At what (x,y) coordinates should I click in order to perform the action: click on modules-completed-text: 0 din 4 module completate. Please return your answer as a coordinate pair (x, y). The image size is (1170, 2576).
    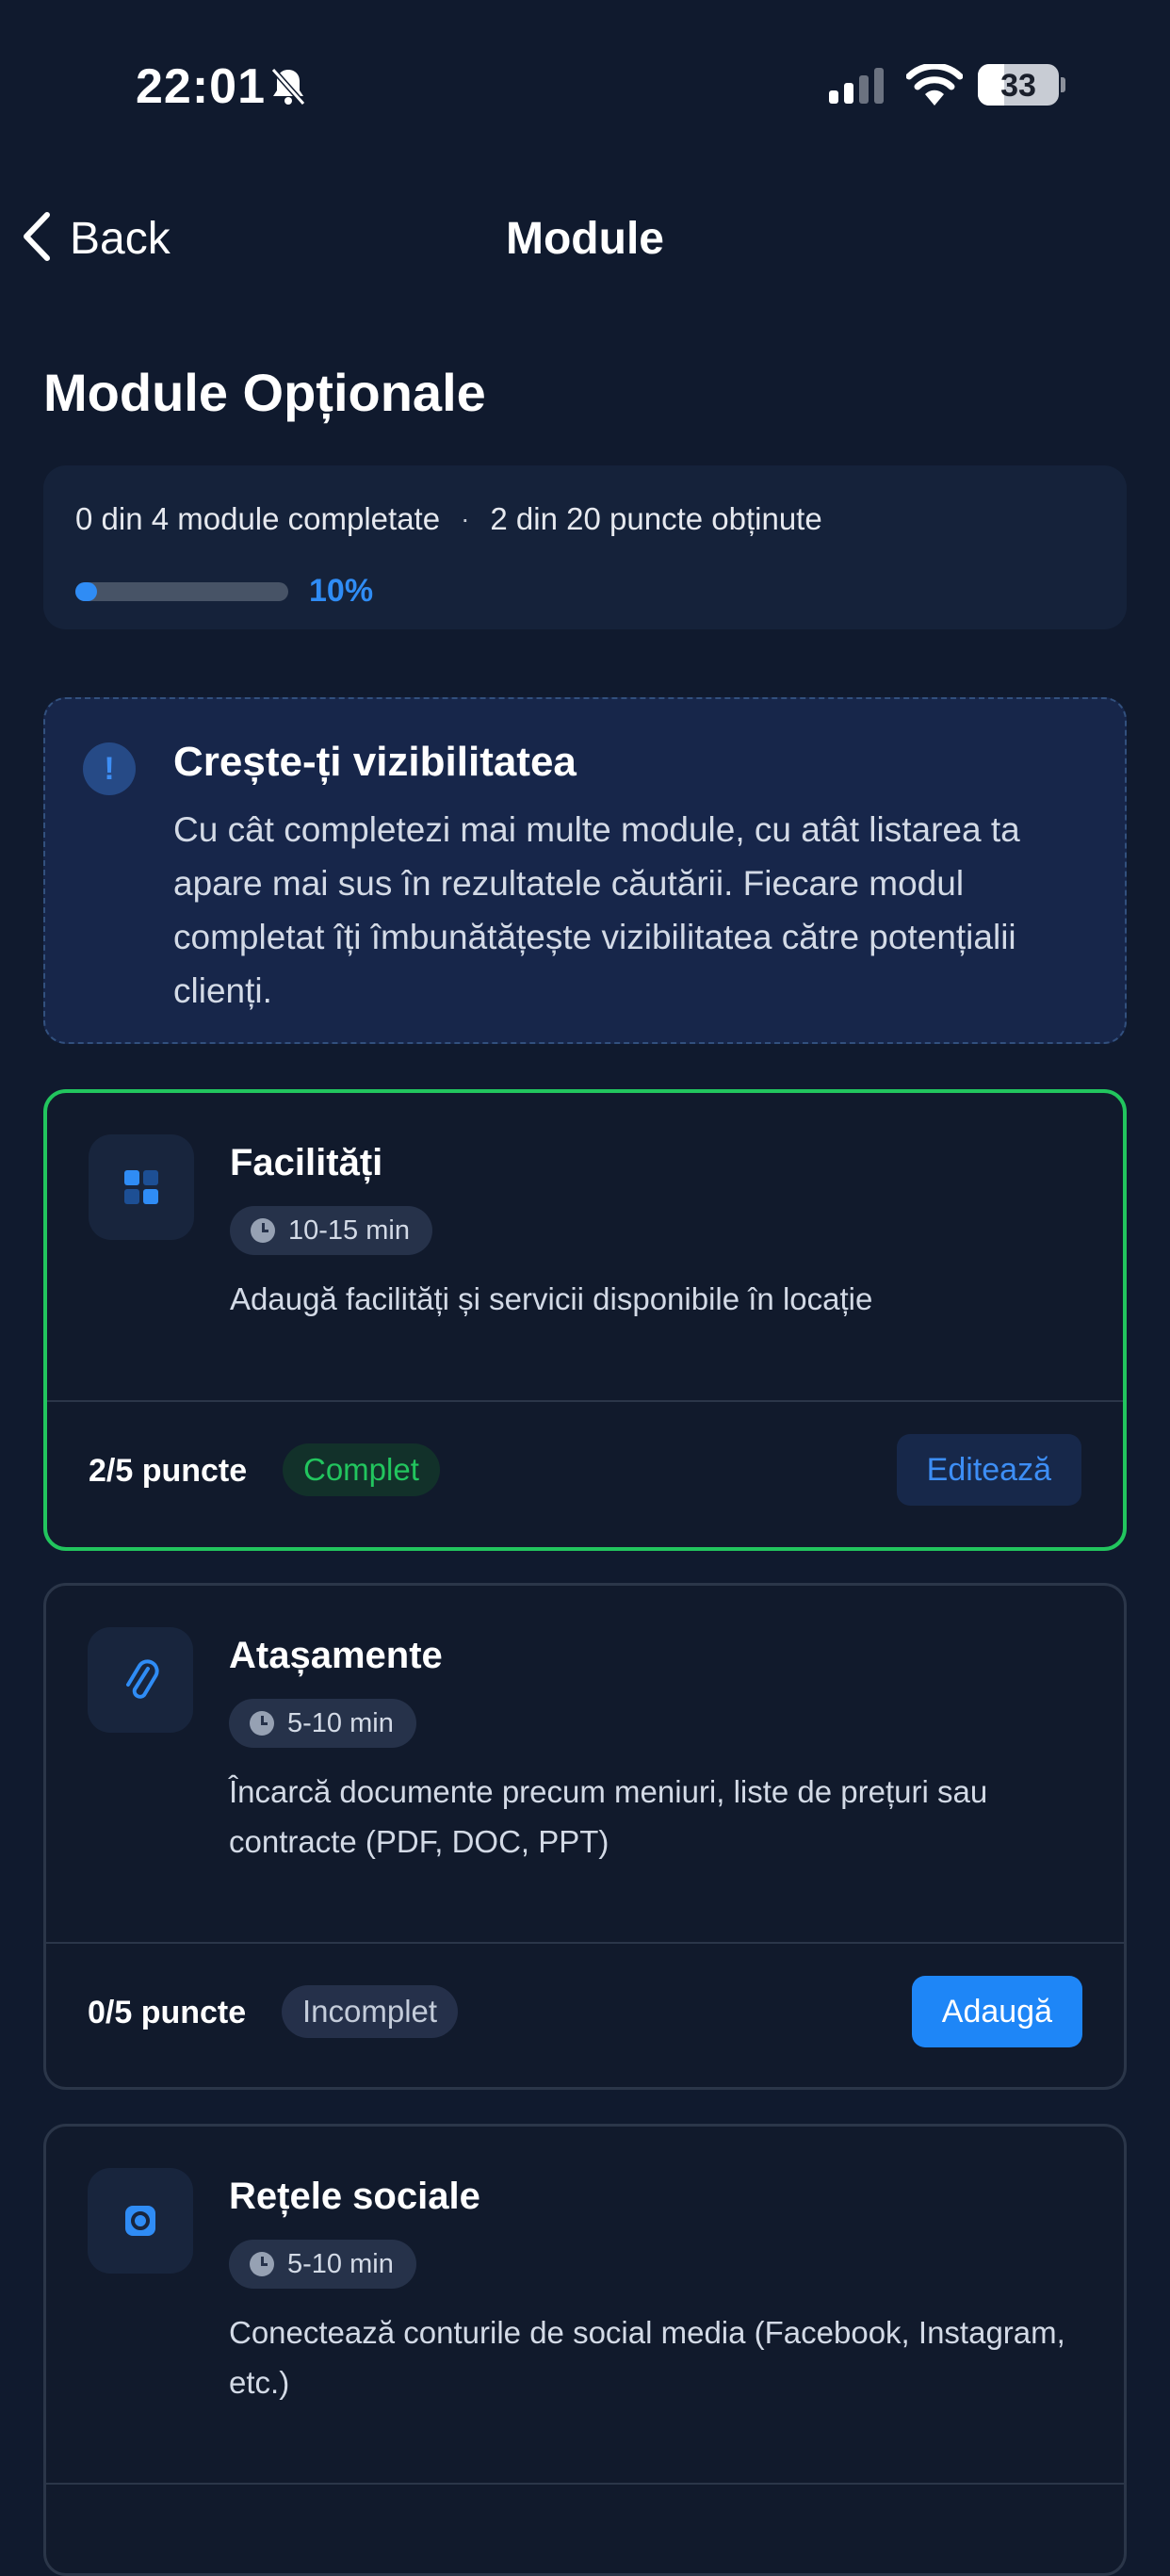
    Looking at the image, I should click on (258, 518).